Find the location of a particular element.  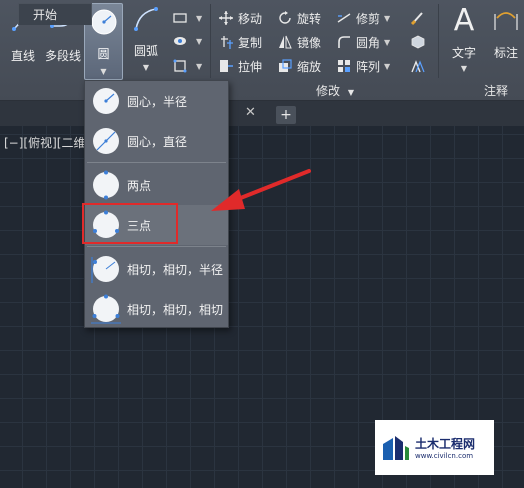

polyline-label: 多段线 is located at coordinates (62, 56).